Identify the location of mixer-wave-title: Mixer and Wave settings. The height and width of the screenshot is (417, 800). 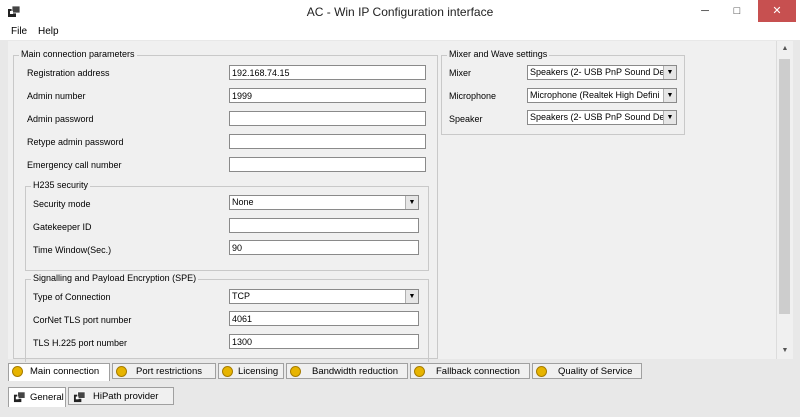
(498, 54).